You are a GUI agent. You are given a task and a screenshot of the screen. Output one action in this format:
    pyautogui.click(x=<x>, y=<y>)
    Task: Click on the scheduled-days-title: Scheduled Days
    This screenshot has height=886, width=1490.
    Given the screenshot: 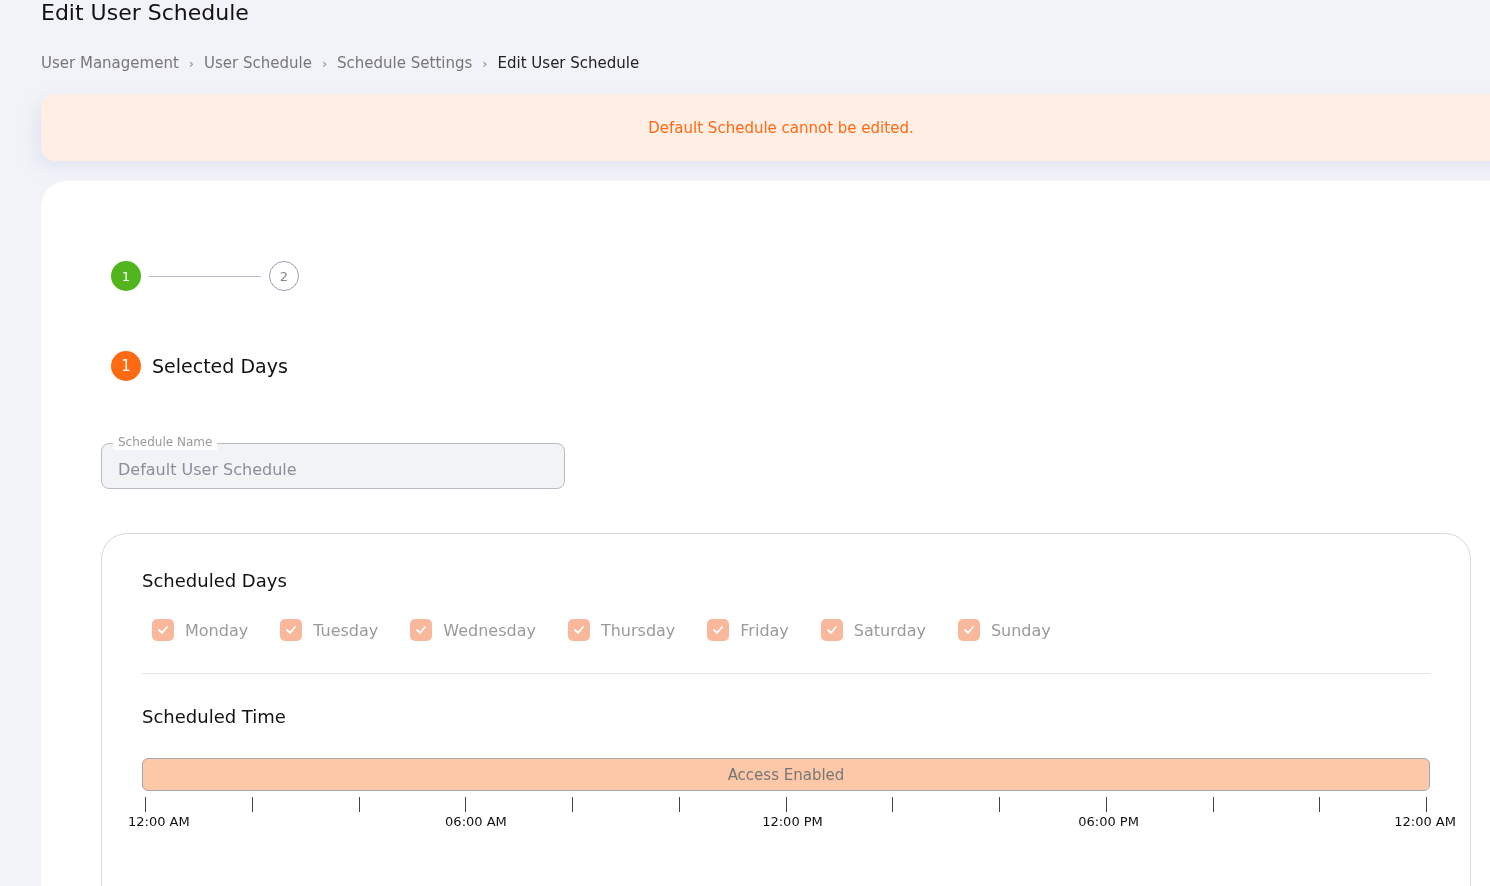 What is the action you would take?
    pyautogui.click(x=215, y=580)
    